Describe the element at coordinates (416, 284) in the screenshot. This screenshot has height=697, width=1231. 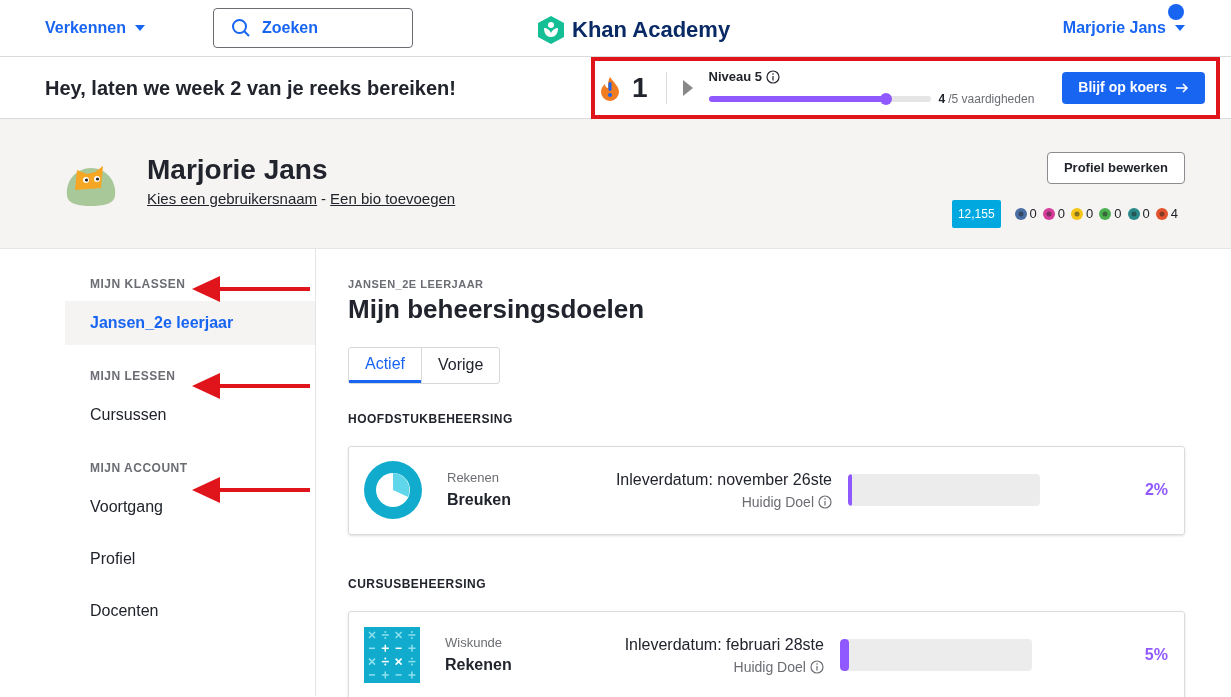
I see `class-label: JANSEN_2E LEERJAAR` at that location.